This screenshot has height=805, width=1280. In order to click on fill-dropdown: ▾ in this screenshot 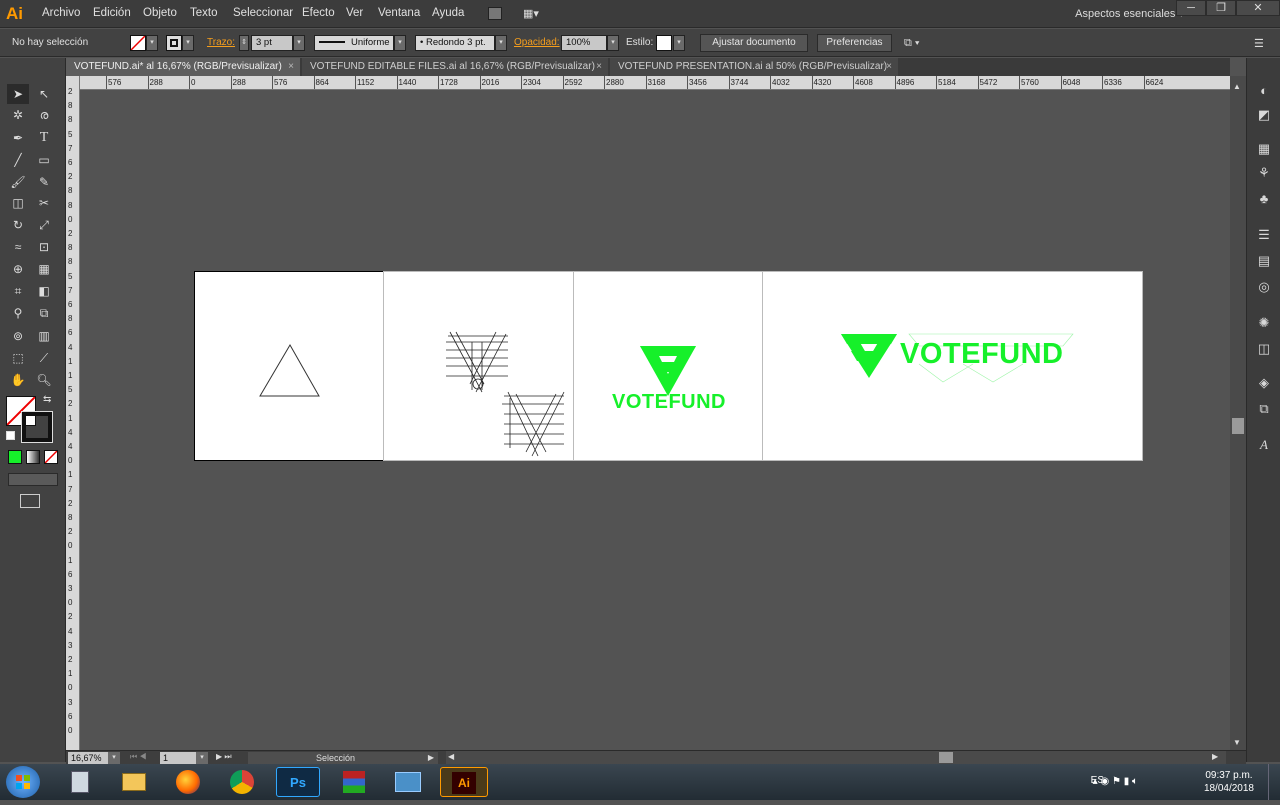, I will do `click(152, 43)`.